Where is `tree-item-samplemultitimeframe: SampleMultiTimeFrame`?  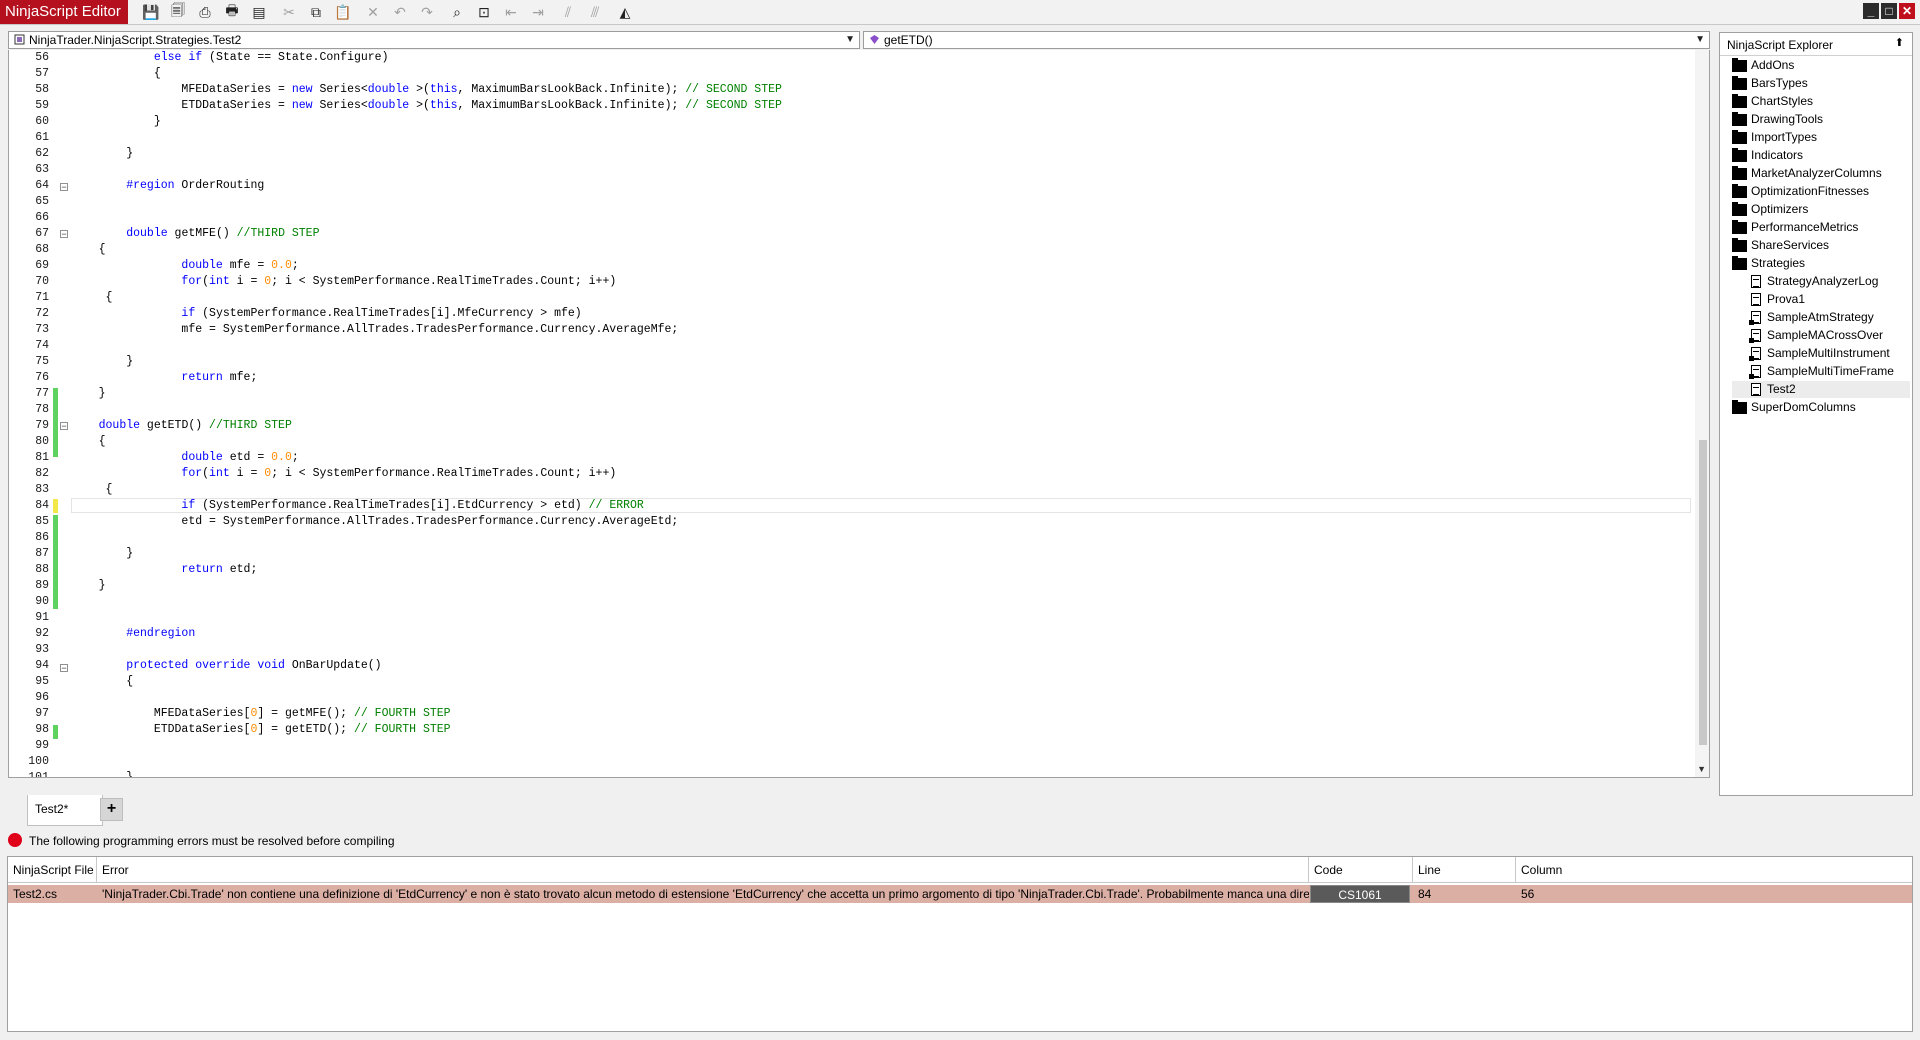 tree-item-samplemultitimeframe: SampleMultiTimeFrame is located at coordinates (1821, 371).